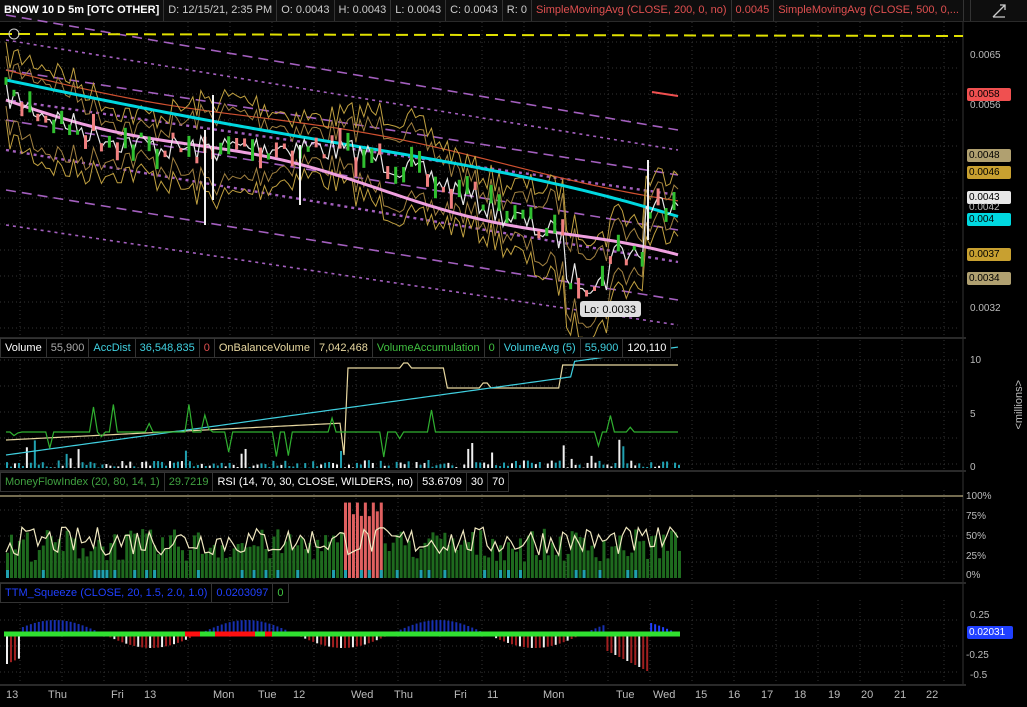 The image size is (1027, 707). I want to click on price-badge: 0.0037, so click(989, 254).